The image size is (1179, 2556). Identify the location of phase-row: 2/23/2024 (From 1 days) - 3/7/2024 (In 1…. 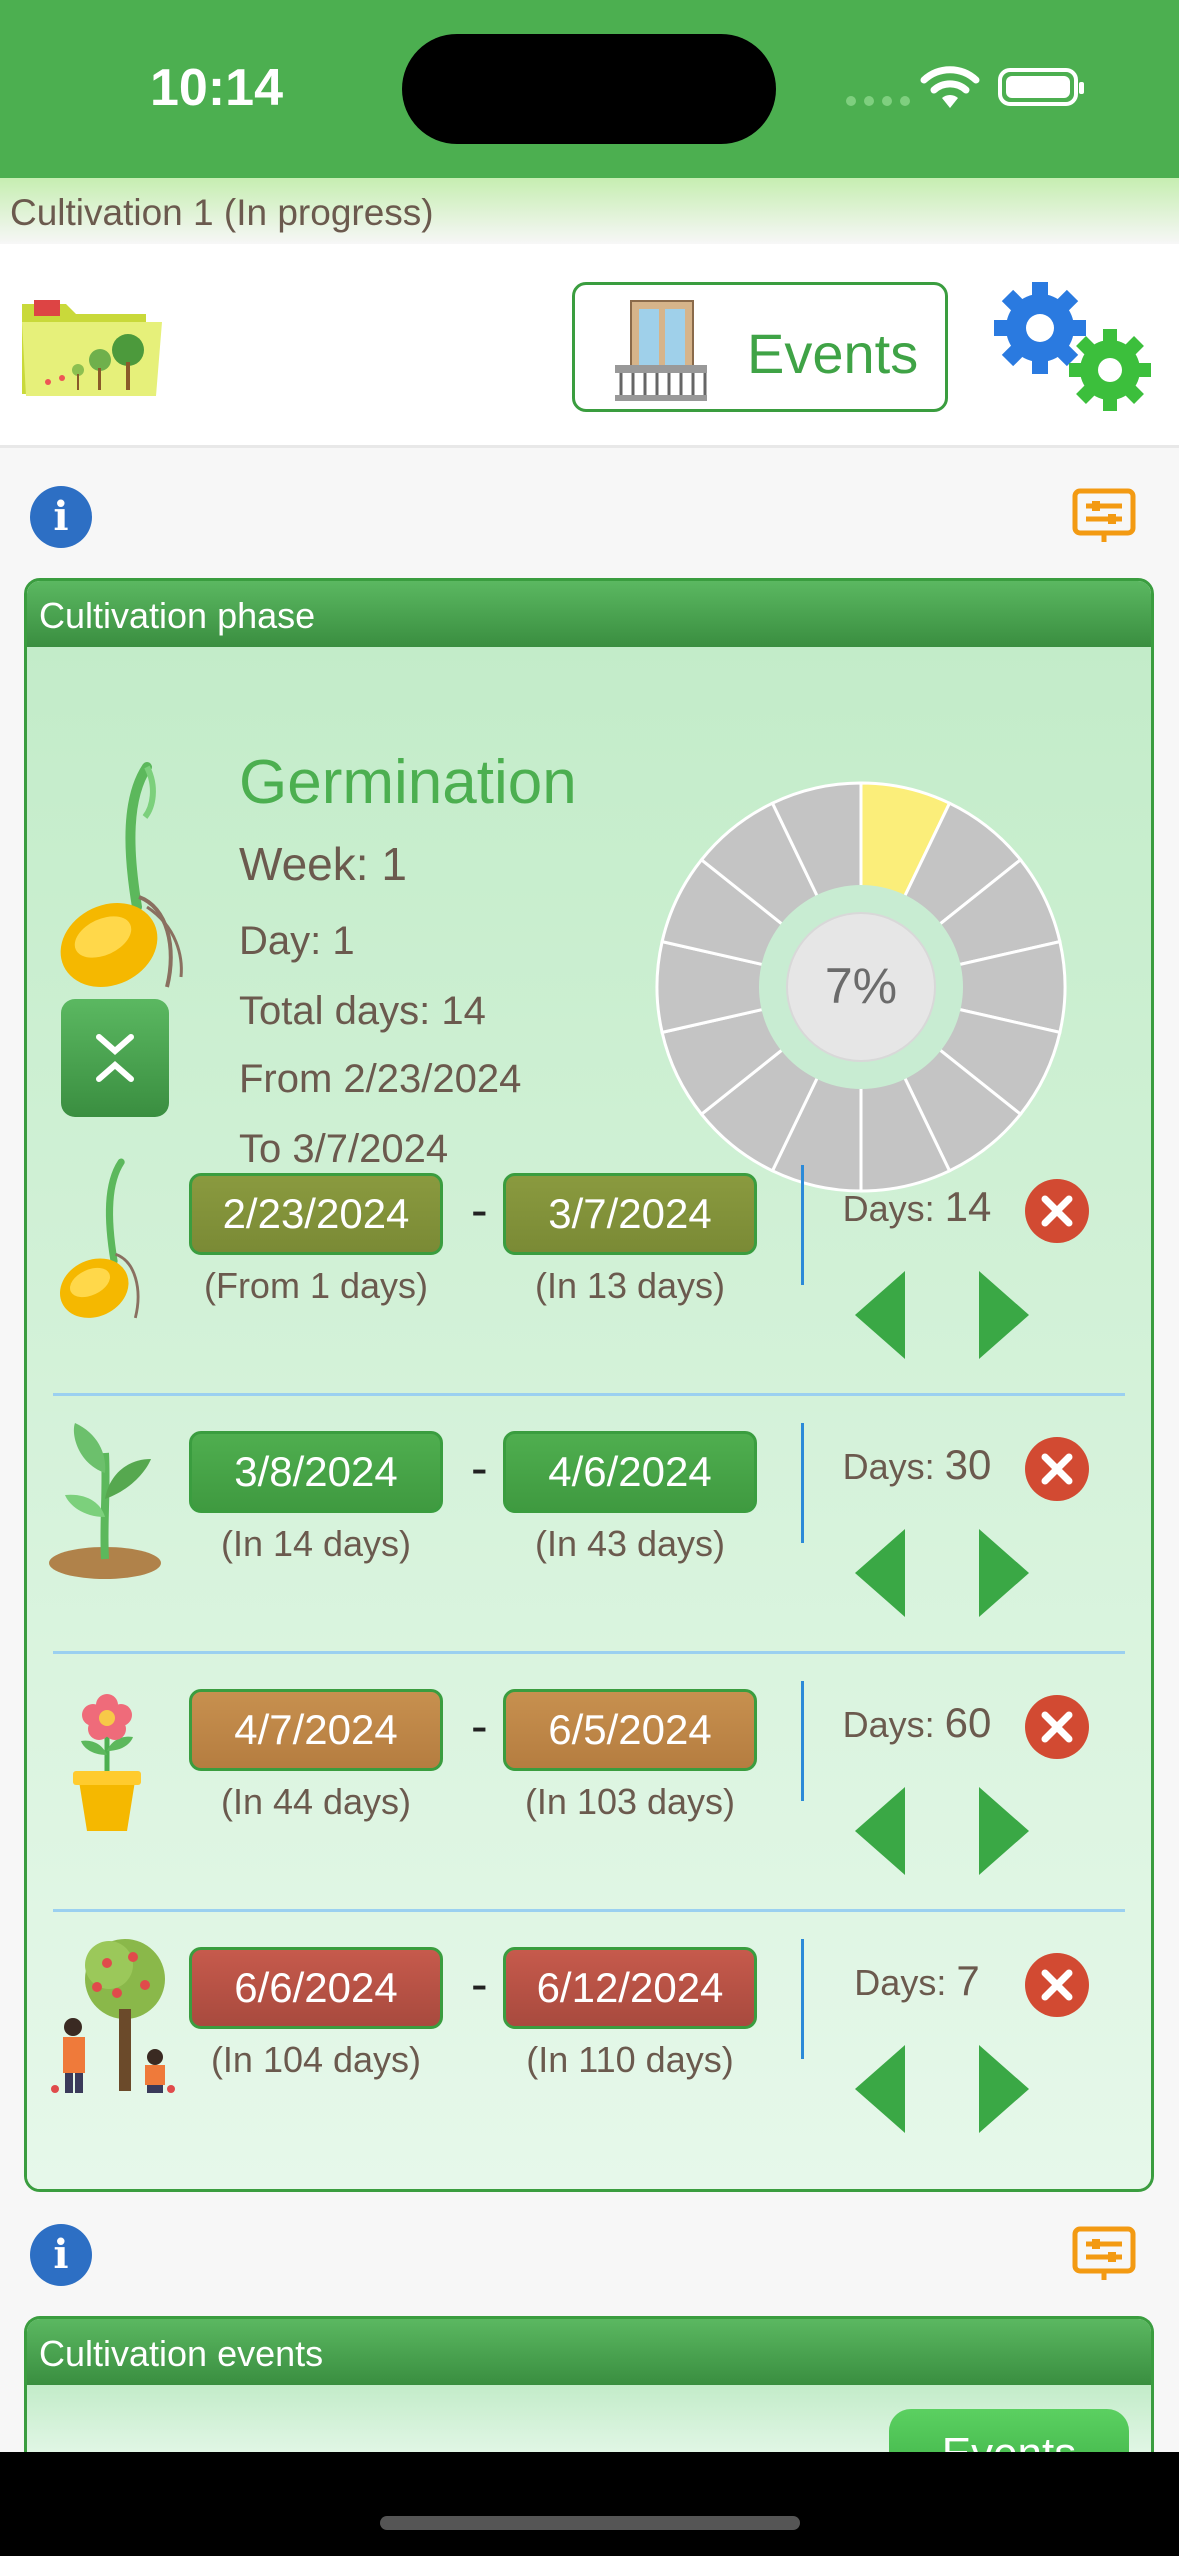
(589, 1266).